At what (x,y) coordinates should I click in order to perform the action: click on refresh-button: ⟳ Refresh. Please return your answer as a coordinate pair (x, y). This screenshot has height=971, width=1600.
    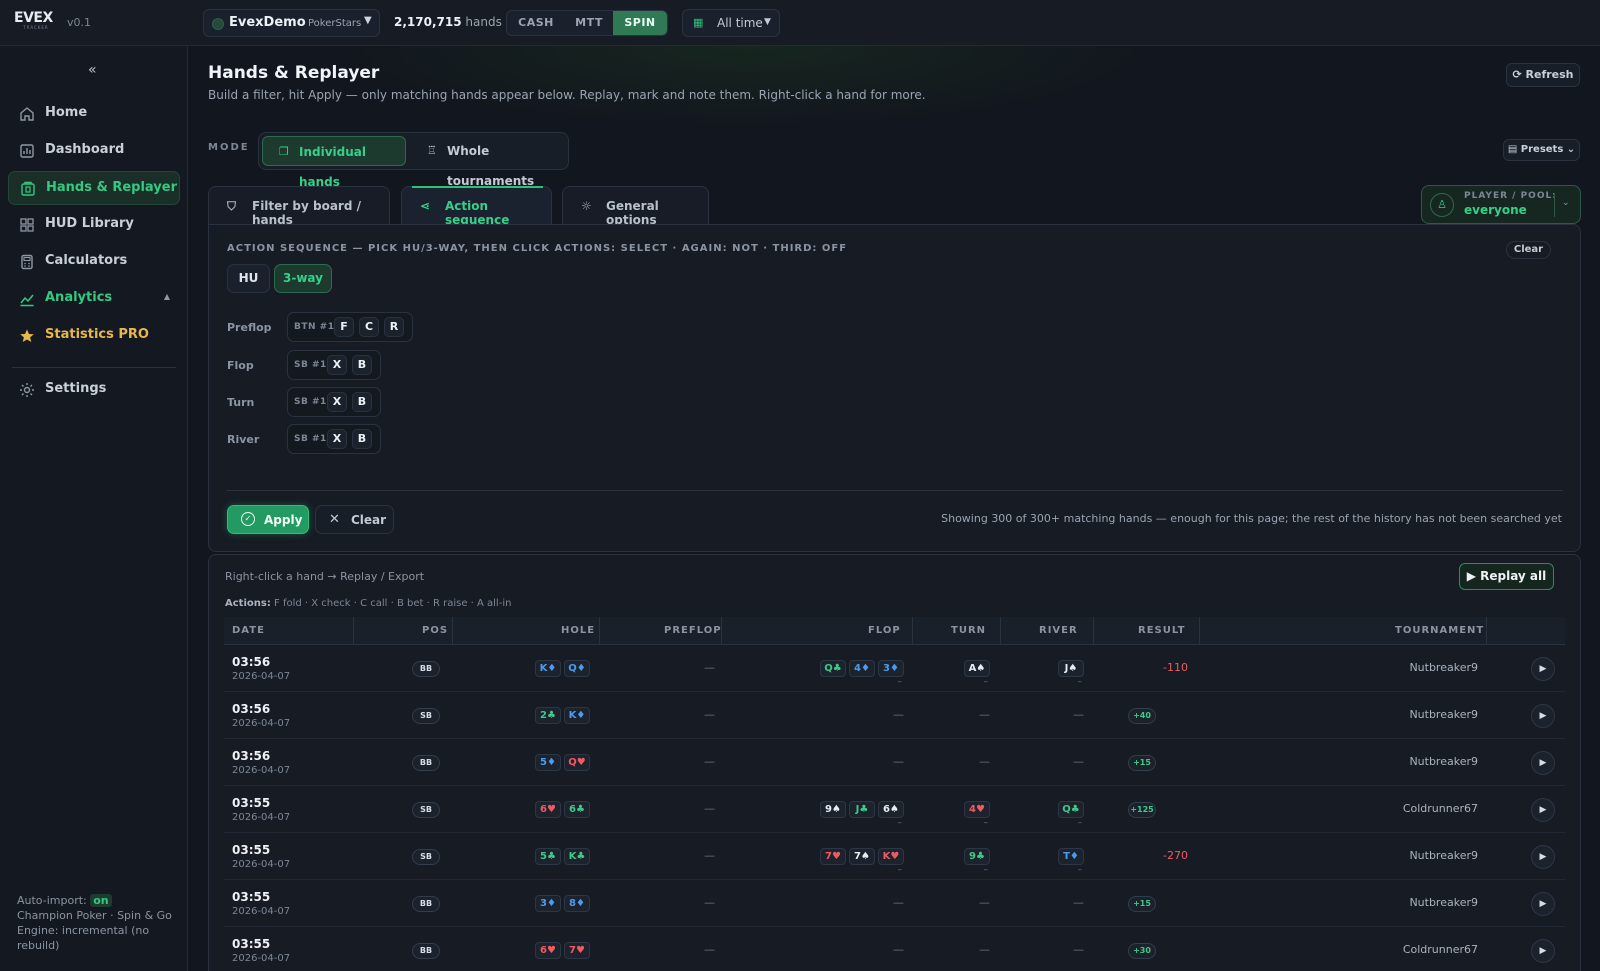
    Looking at the image, I should click on (1543, 75).